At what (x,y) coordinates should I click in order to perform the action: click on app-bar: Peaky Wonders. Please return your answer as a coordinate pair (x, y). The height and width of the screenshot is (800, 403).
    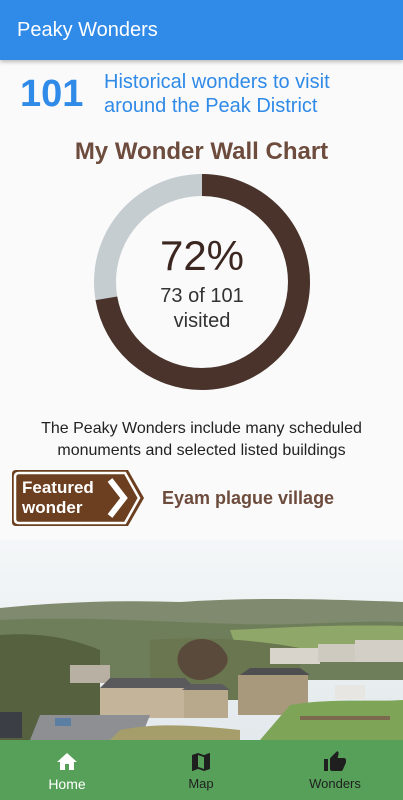
    Looking at the image, I should click on (201, 30).